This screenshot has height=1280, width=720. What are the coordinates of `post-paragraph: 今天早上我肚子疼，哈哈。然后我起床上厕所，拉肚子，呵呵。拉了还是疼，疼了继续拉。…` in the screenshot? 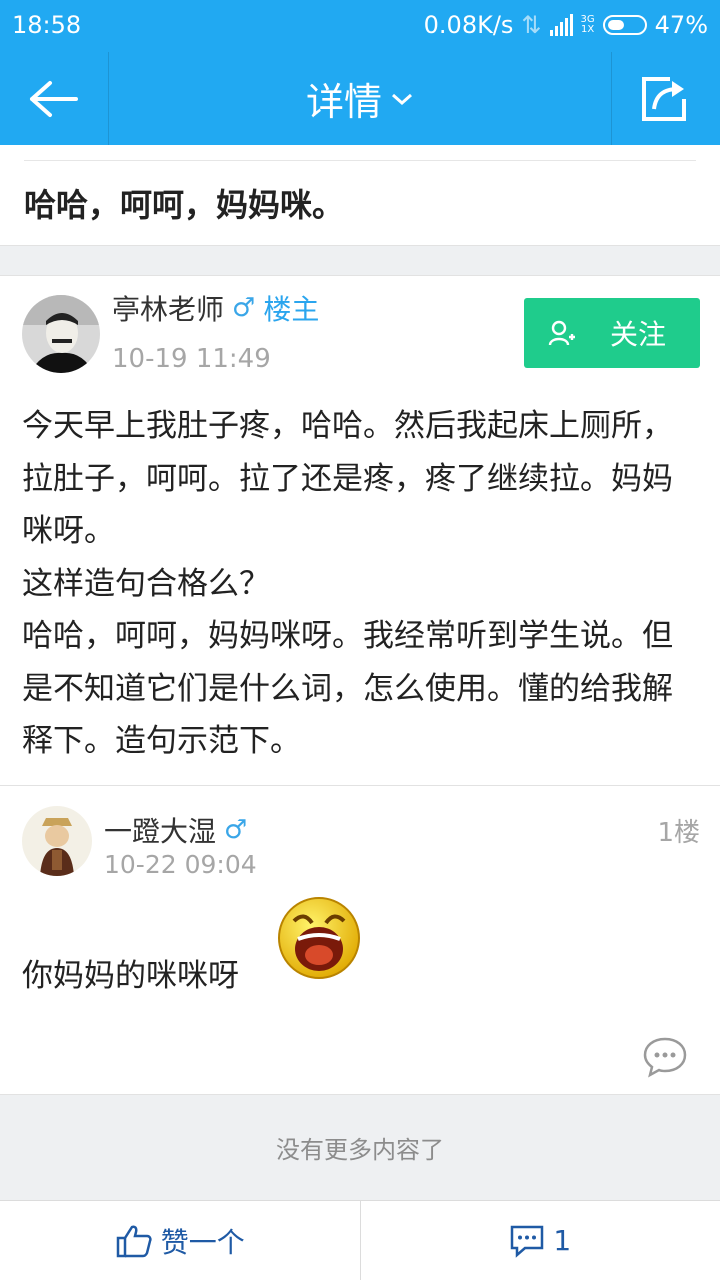 It's located at (347, 478).